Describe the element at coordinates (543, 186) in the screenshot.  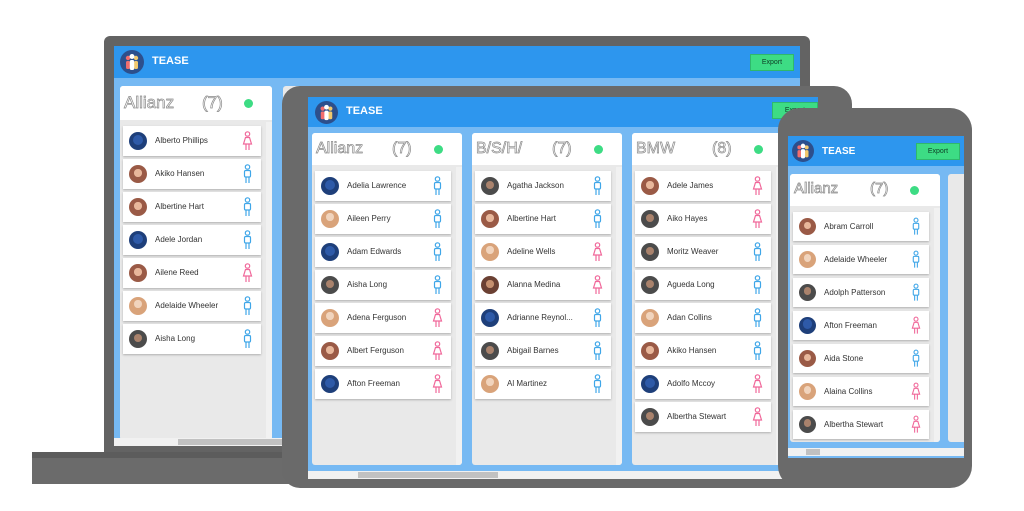
I see `person-card: Agatha Jackson` at that location.